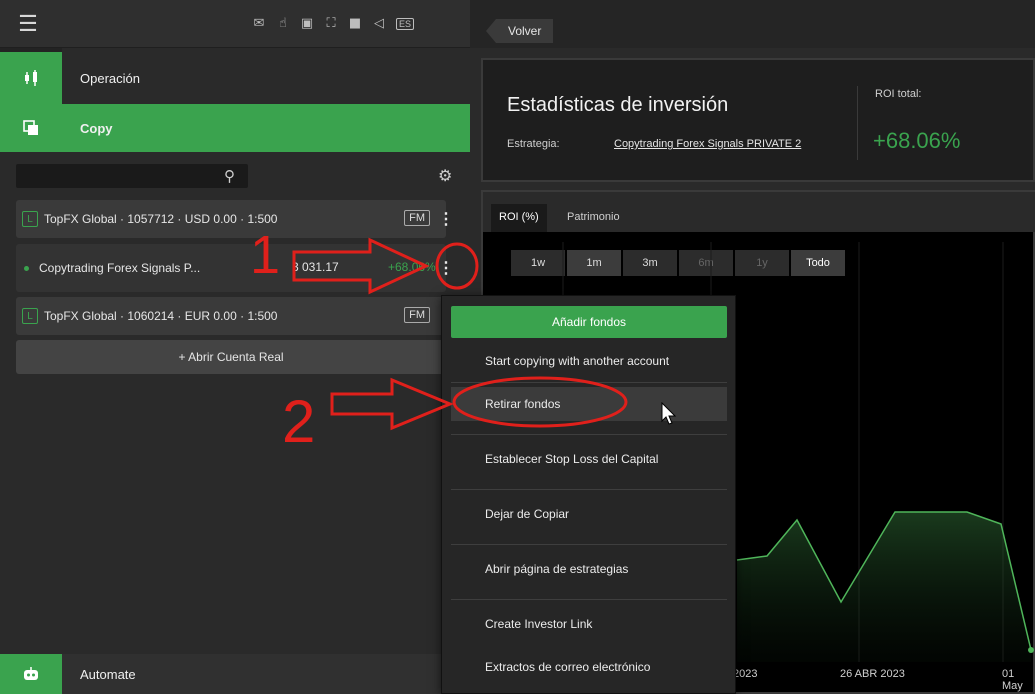 The height and width of the screenshot is (694, 1035). What do you see at coordinates (872, 674) in the screenshot?
I see `x-tick-label: 26 ABR 2023` at bounding box center [872, 674].